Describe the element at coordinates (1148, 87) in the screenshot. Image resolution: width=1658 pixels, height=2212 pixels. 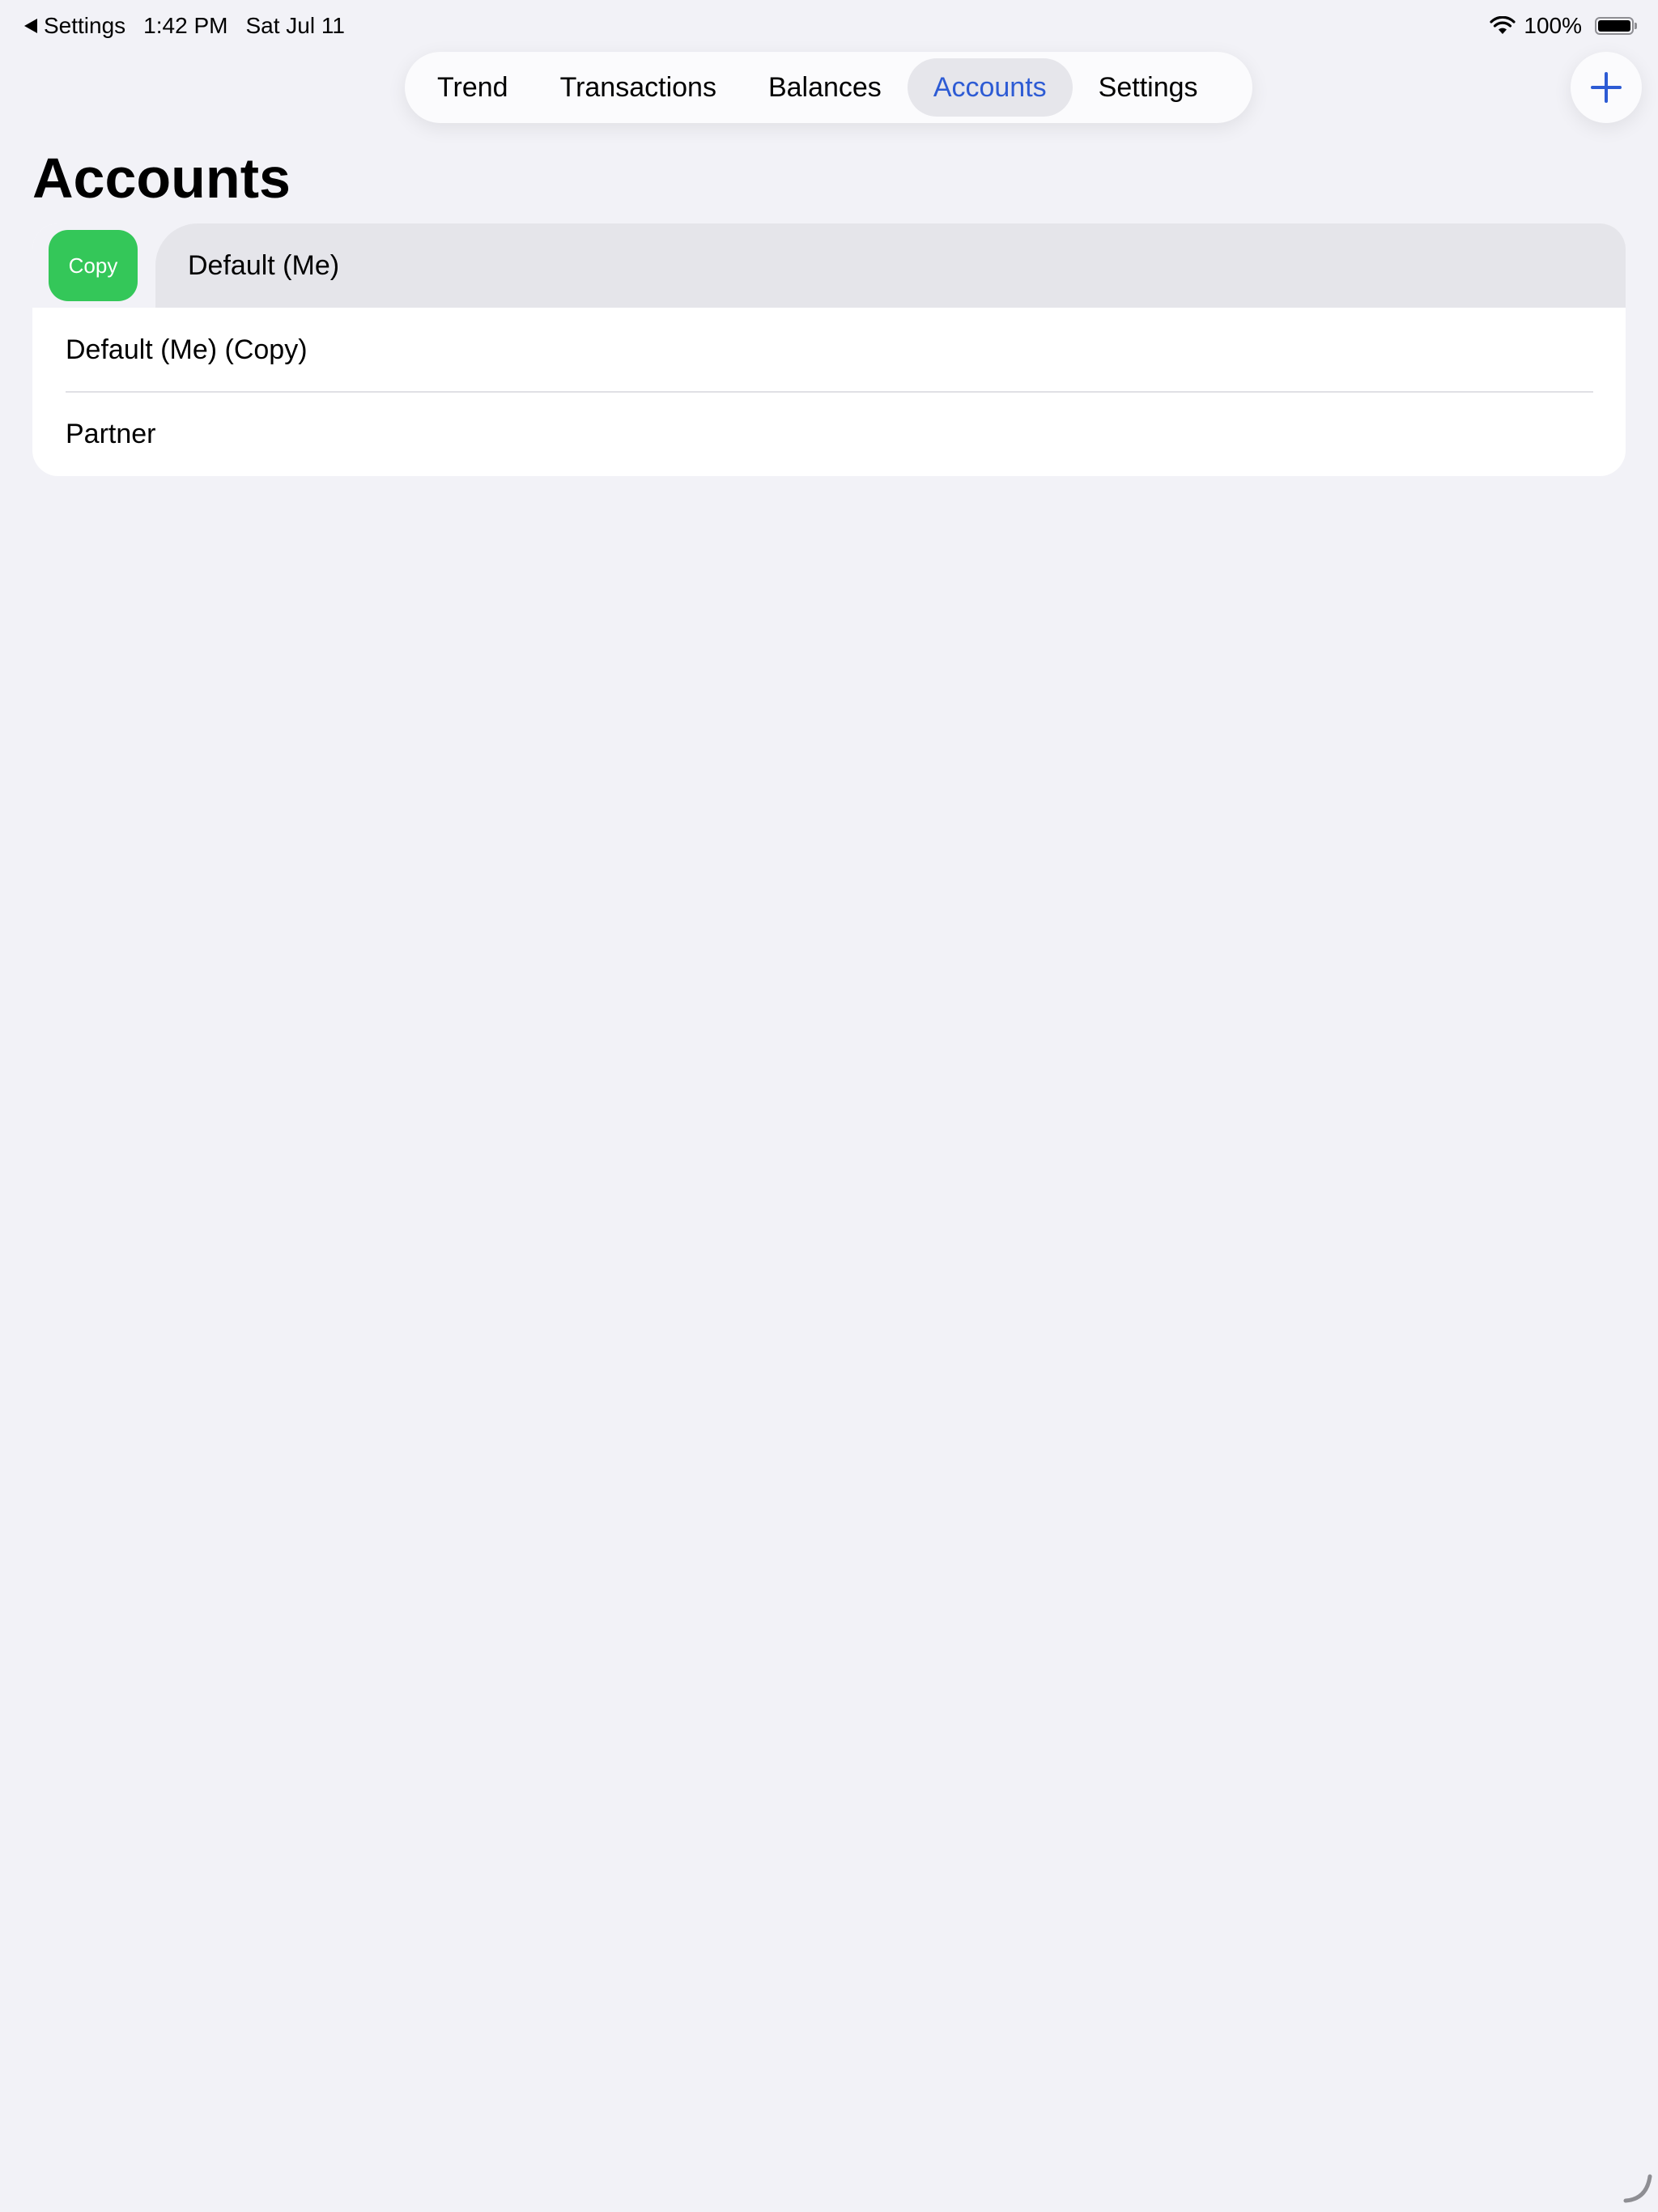
I see `tab-settings: Settings` at that location.